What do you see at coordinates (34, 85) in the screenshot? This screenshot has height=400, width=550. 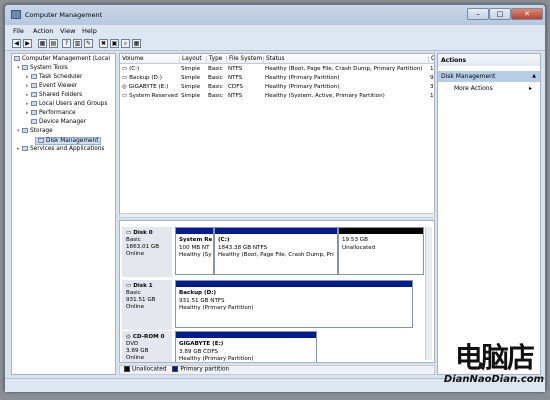 I see `event-icon` at bounding box center [34, 85].